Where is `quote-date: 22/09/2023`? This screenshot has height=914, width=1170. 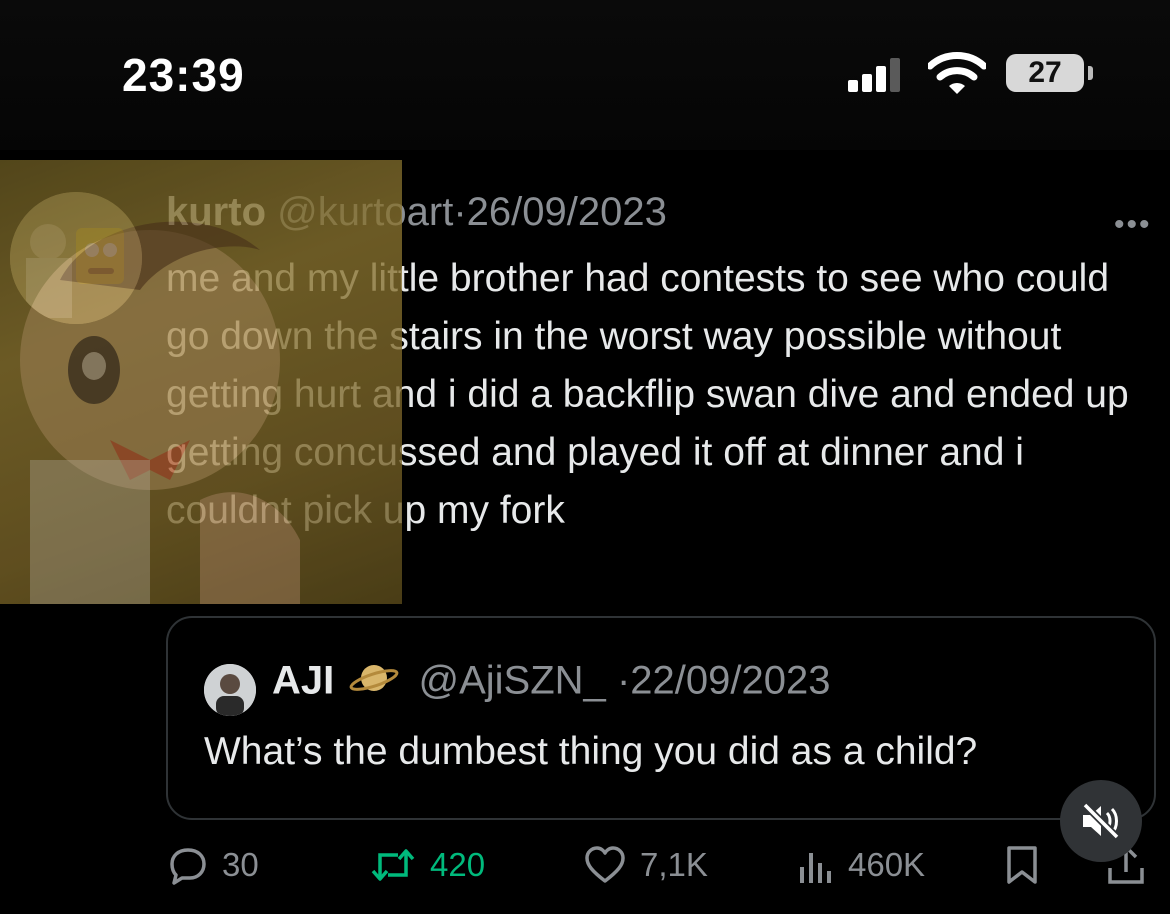 quote-date: 22/09/2023 is located at coordinates (730, 681).